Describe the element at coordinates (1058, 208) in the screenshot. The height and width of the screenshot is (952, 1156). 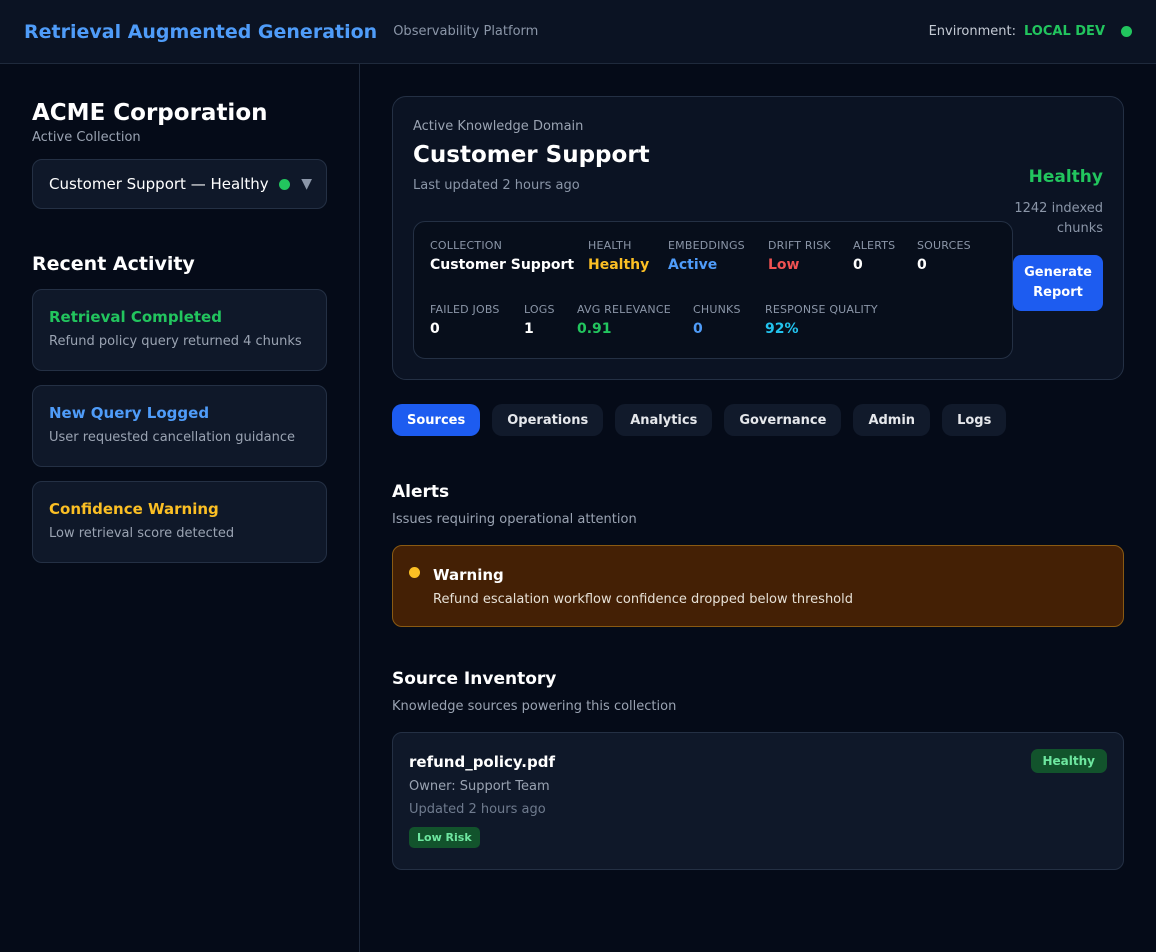
I see `indexed-chunks-count: 1242 indexed` at that location.